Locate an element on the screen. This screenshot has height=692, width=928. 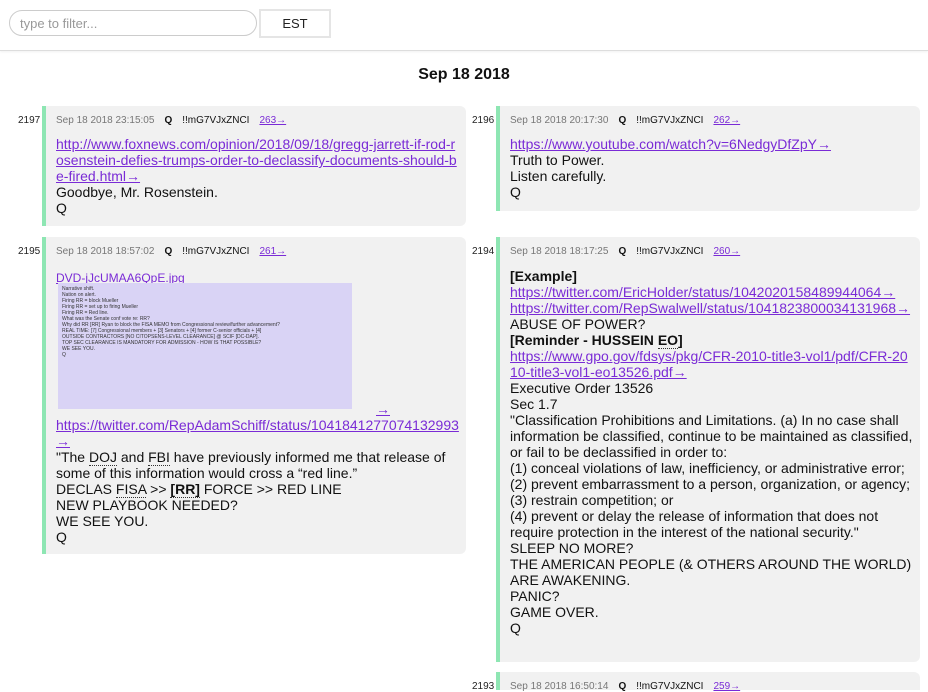
post-number: 2197 is located at coordinates (29, 120).